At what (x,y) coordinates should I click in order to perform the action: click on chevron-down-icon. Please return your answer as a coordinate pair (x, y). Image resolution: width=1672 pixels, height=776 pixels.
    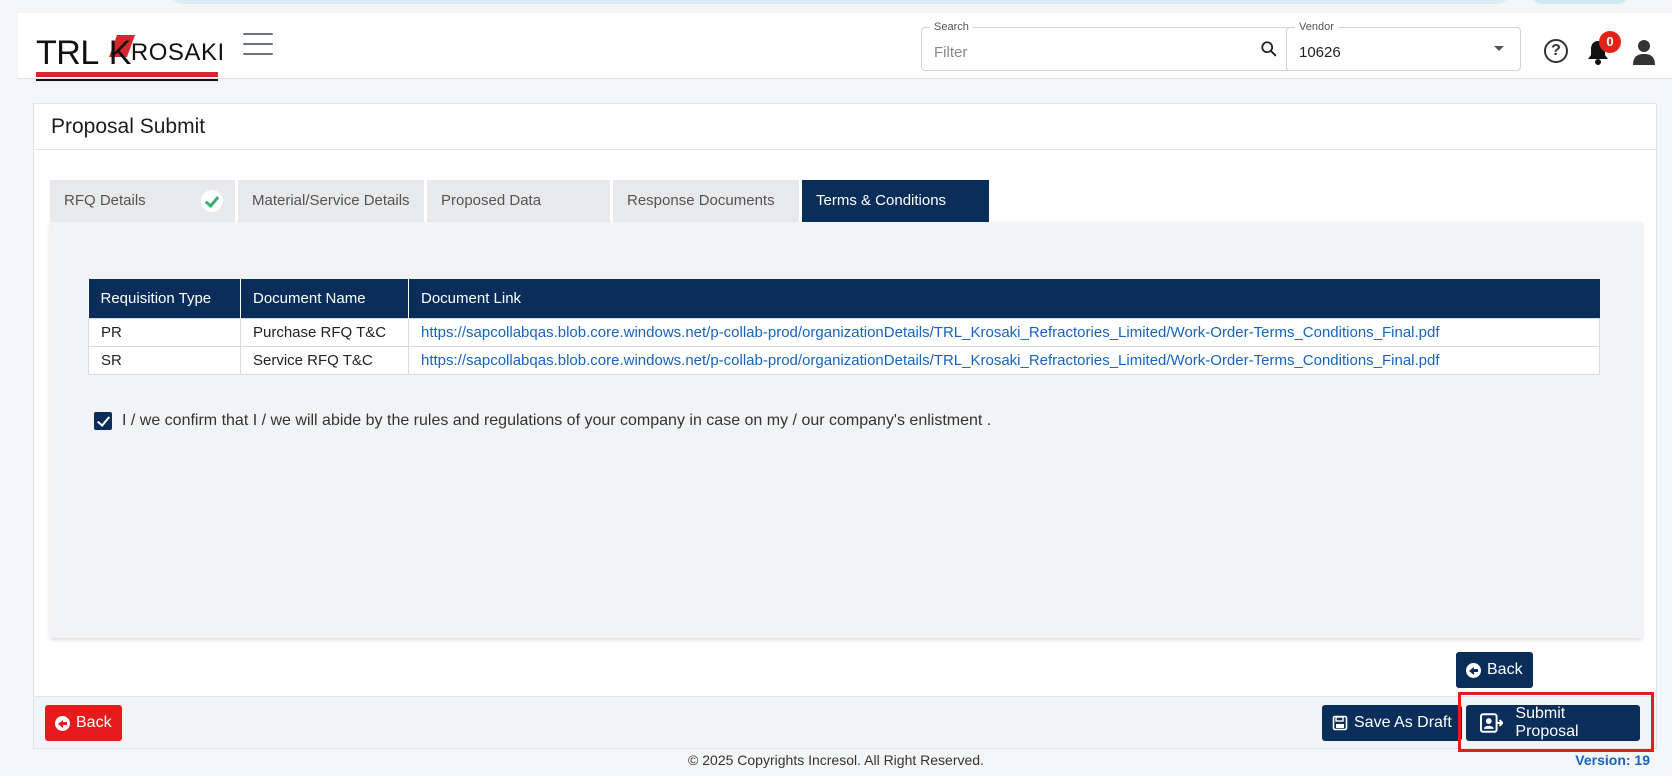
    Looking at the image, I should click on (1499, 48).